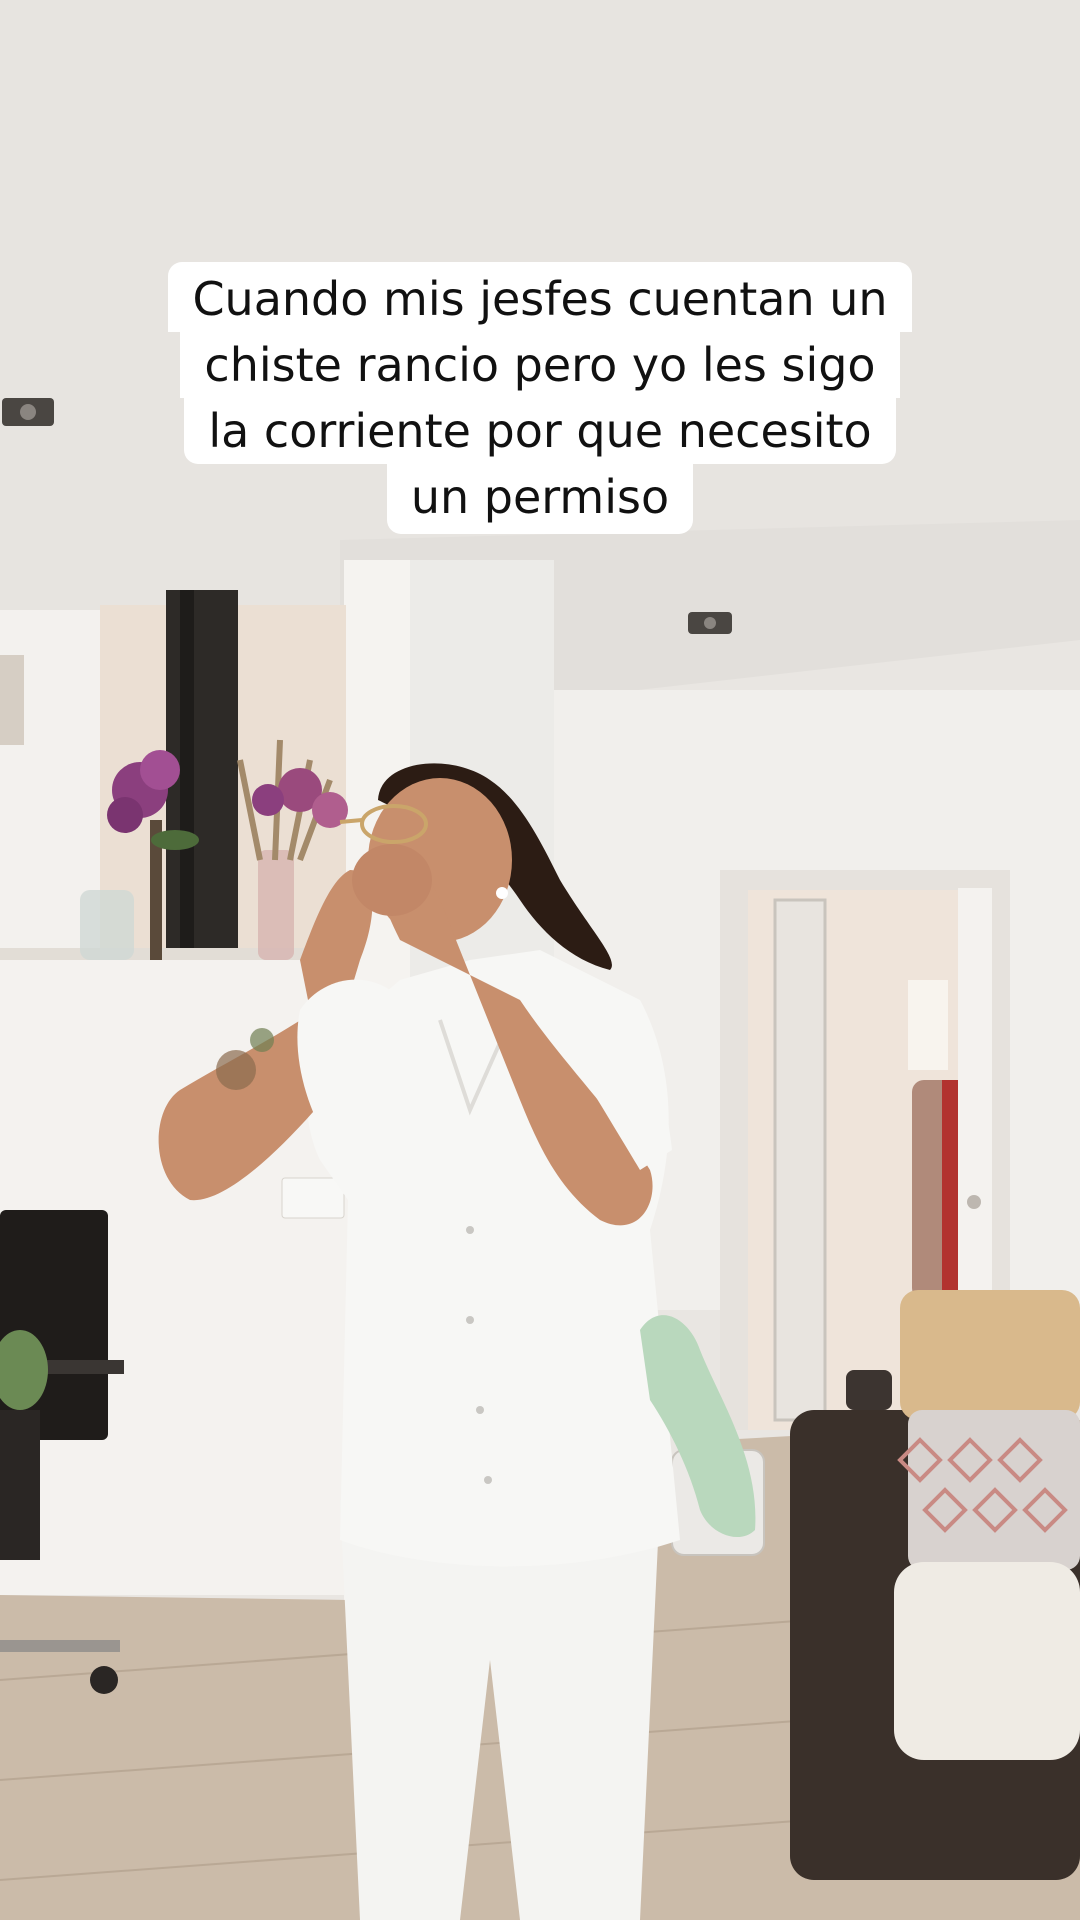 This screenshot has height=1920, width=1080. Describe the element at coordinates (107, 925) in the screenshot. I see `glass-jar` at that location.